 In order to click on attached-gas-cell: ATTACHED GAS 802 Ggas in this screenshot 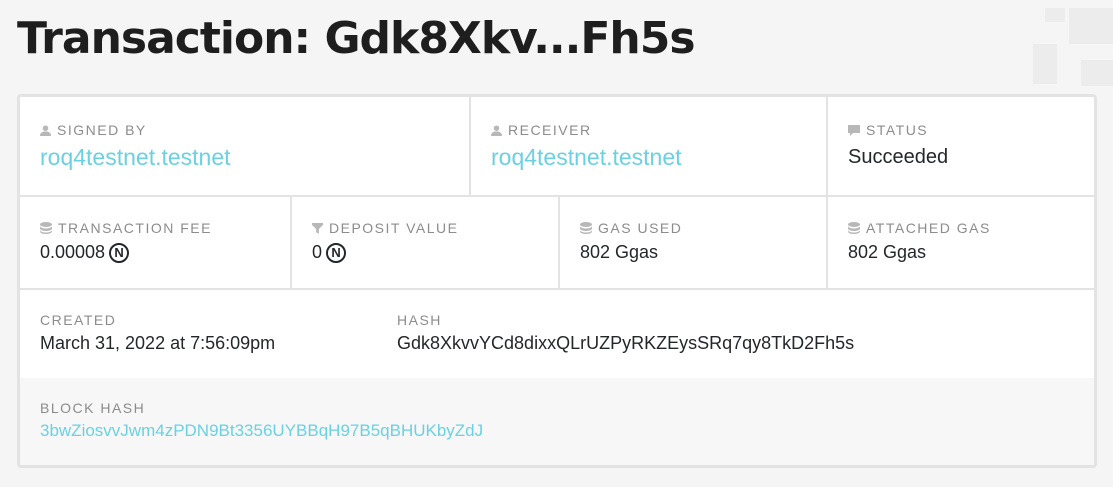, I will do `click(960, 242)`.